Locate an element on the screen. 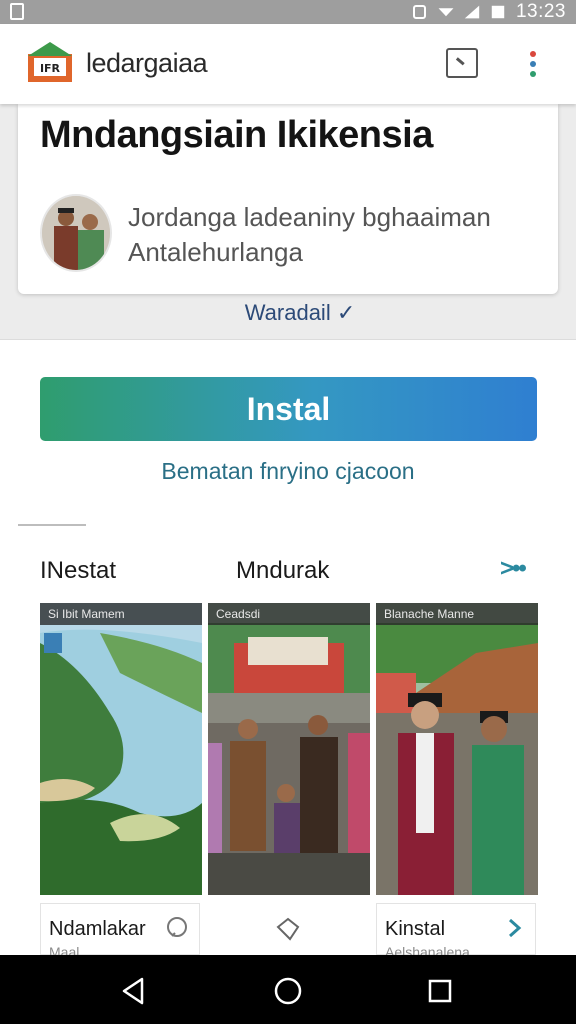 The width and height of the screenshot is (576, 1024). battery-icon is located at coordinates (498, 12).